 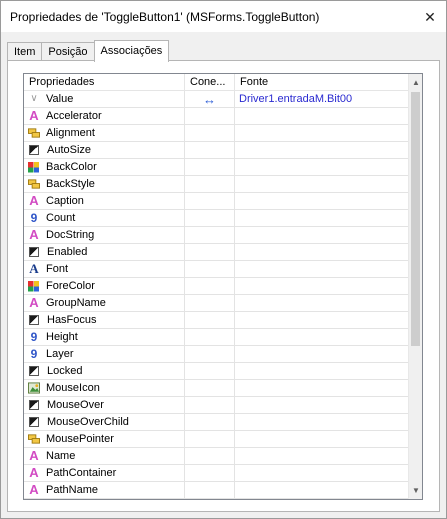 I want to click on property-cell: A Accelerator, so click(x=104, y=116).